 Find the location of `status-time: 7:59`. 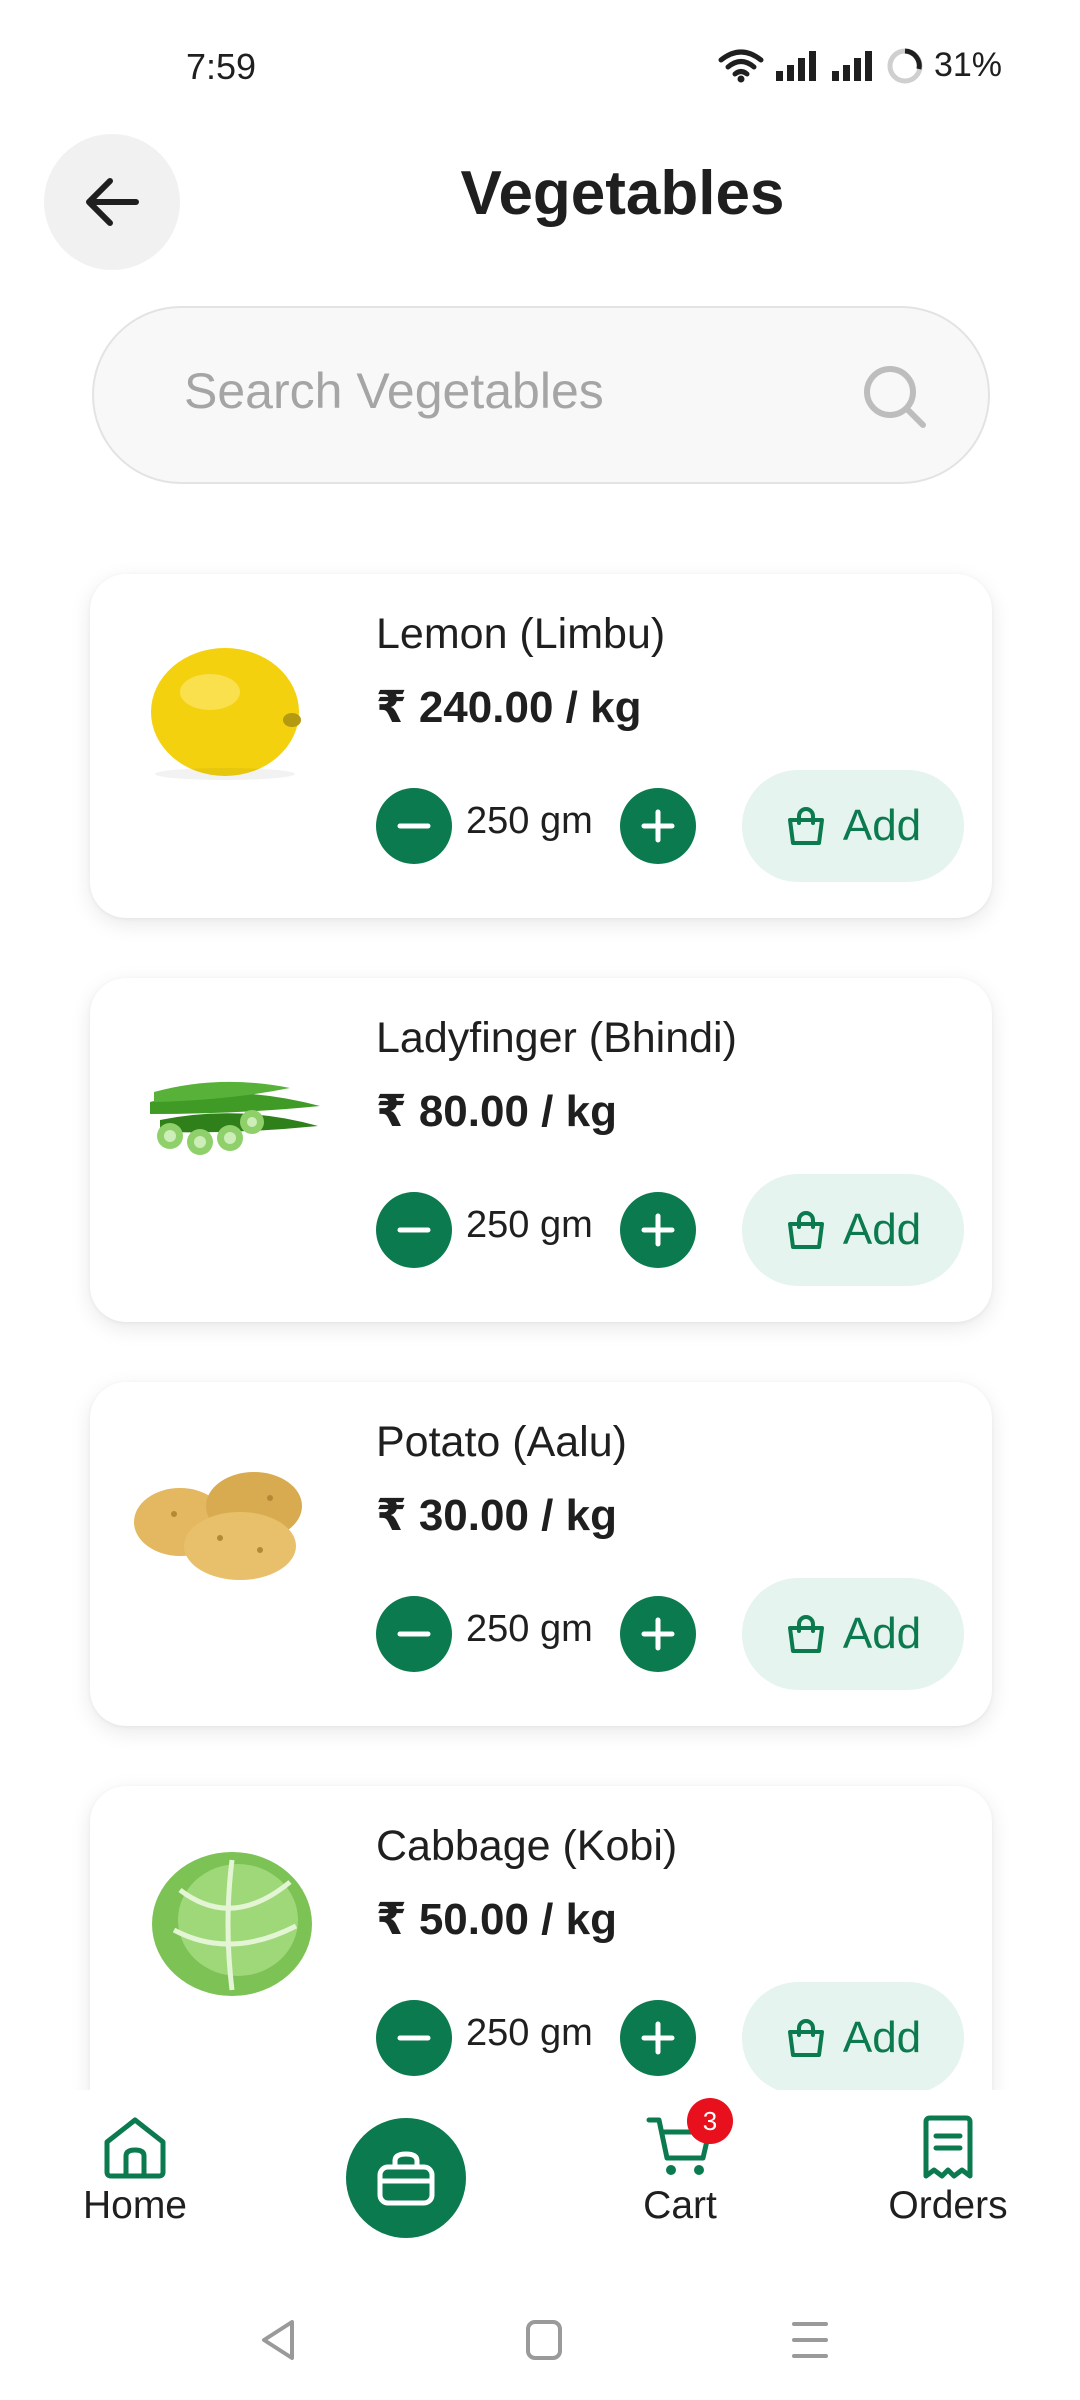

status-time: 7:59 is located at coordinates (221, 66).